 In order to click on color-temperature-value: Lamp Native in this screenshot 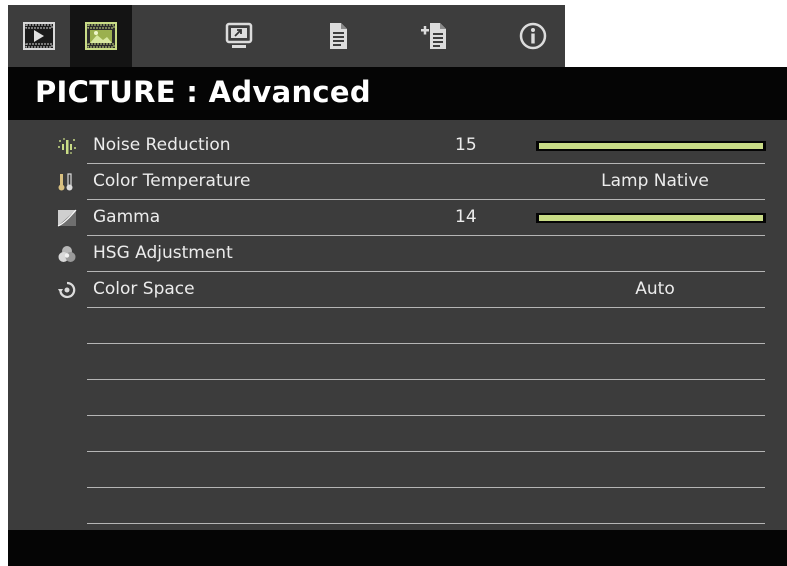, I will do `click(655, 181)`.